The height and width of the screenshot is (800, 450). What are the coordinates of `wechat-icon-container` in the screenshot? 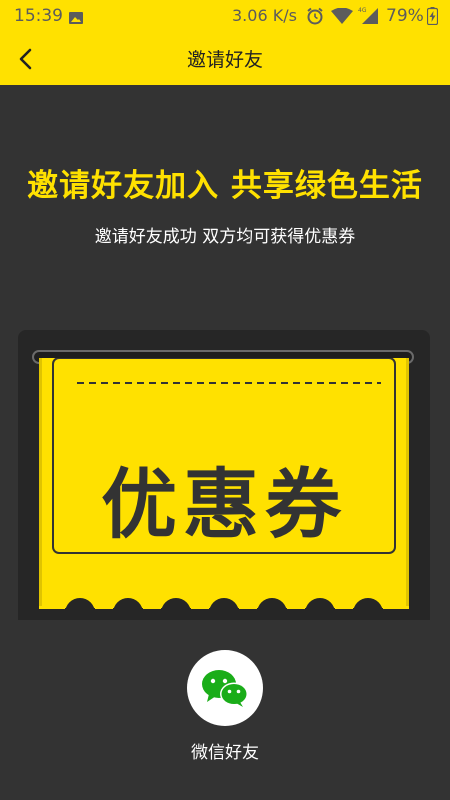 It's located at (225, 688).